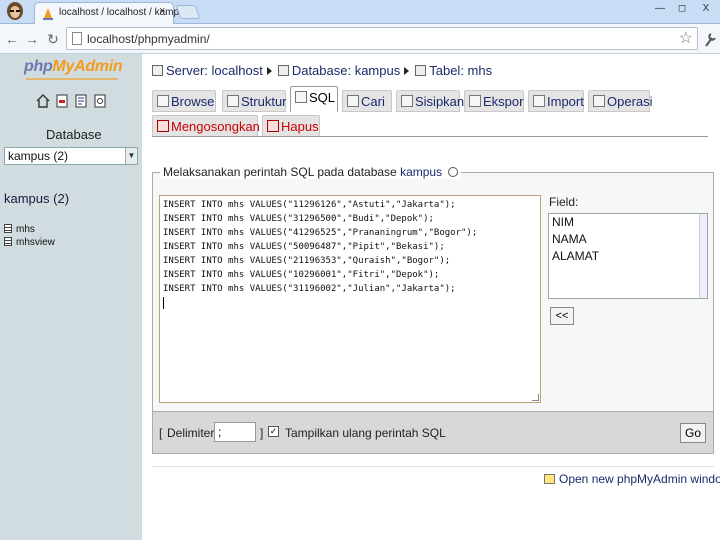 The image size is (720, 540). What do you see at coordinates (63, 66) in the screenshot?
I see `logo-my: My` at bounding box center [63, 66].